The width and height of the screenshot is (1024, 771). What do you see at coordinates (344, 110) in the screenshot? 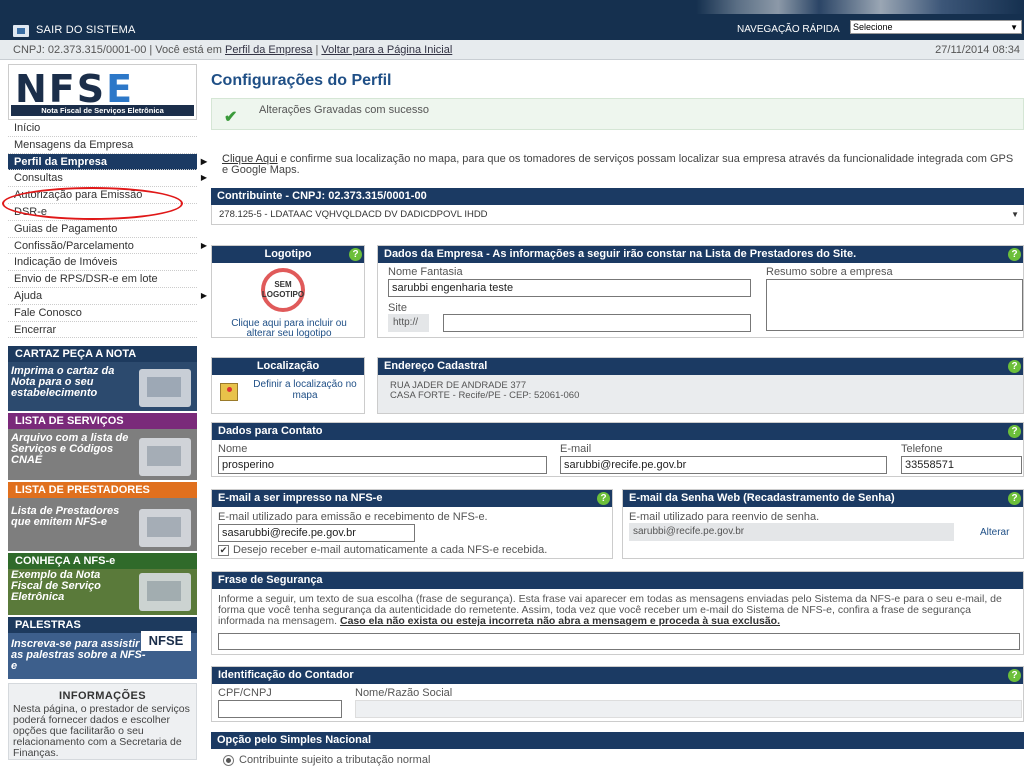
I see `success-message: Alterações Gravadas com sucesso` at bounding box center [344, 110].